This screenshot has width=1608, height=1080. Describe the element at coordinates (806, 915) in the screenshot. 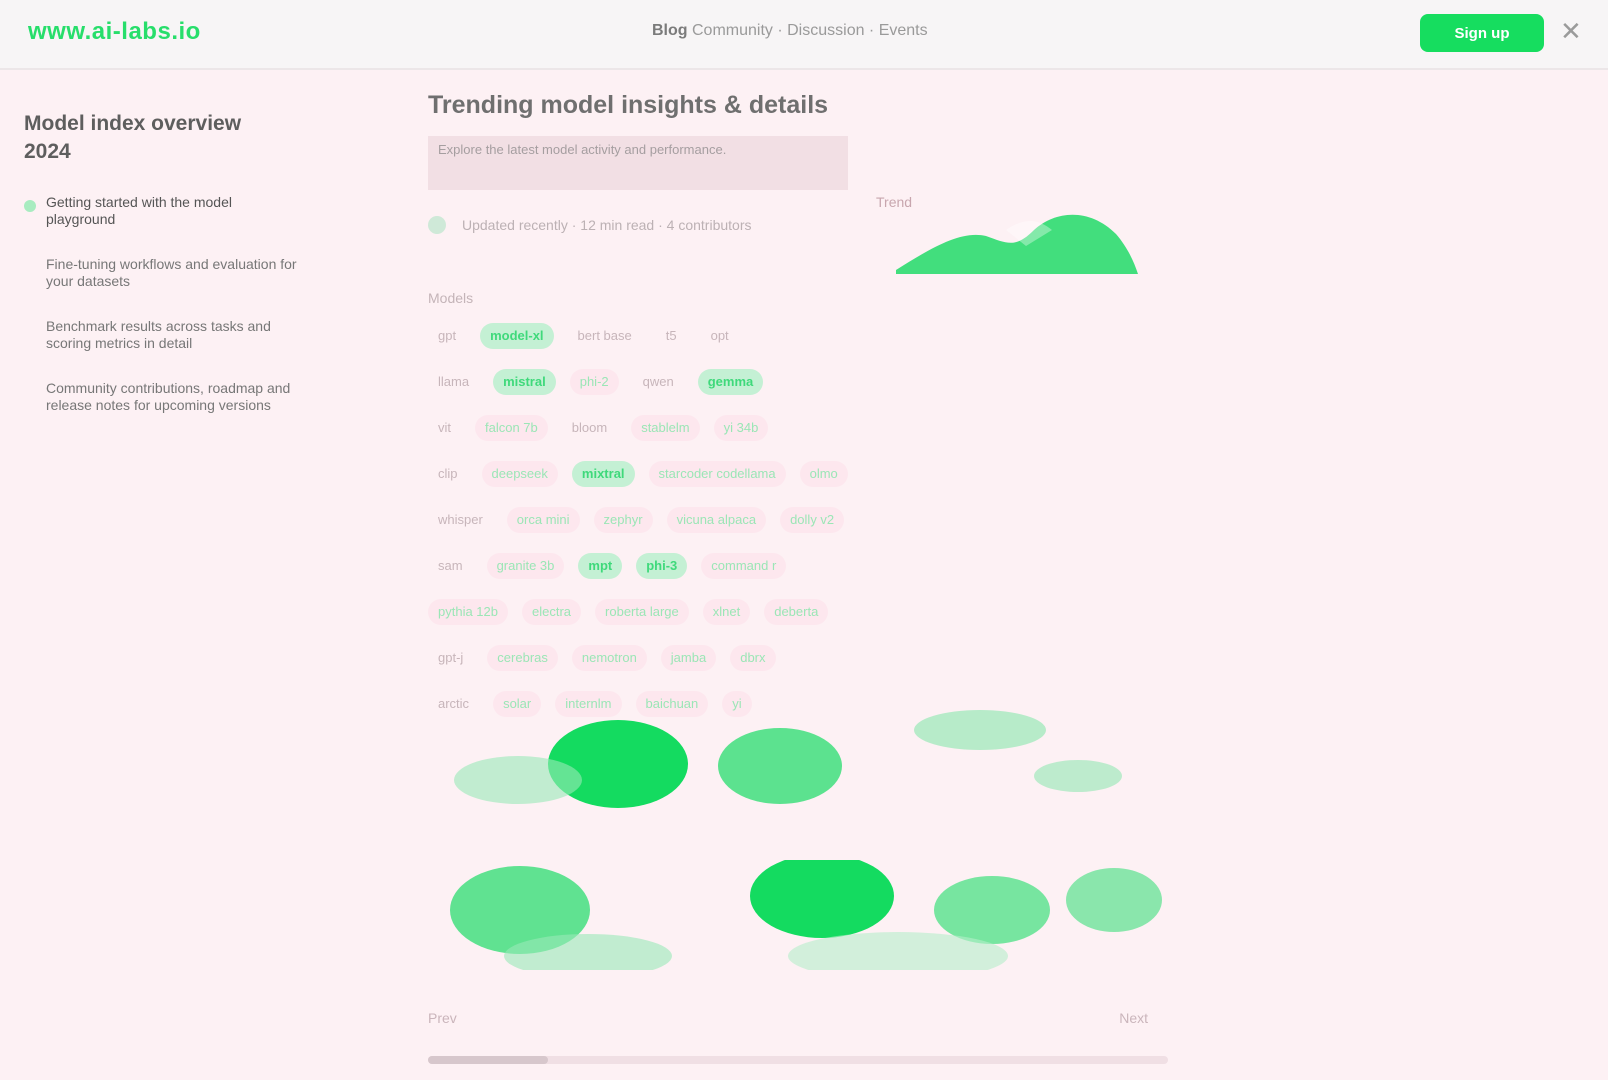

I see `highlight-bubbles-lower` at that location.